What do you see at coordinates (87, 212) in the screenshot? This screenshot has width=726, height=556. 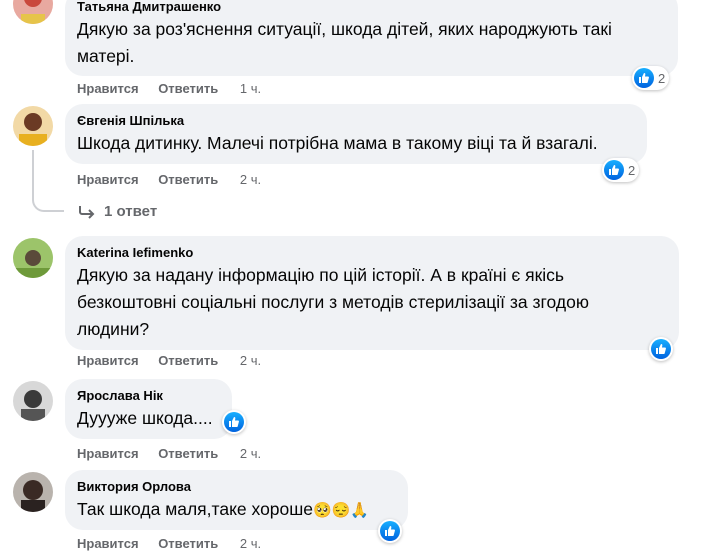 I see `reply-arrow-icon` at bounding box center [87, 212].